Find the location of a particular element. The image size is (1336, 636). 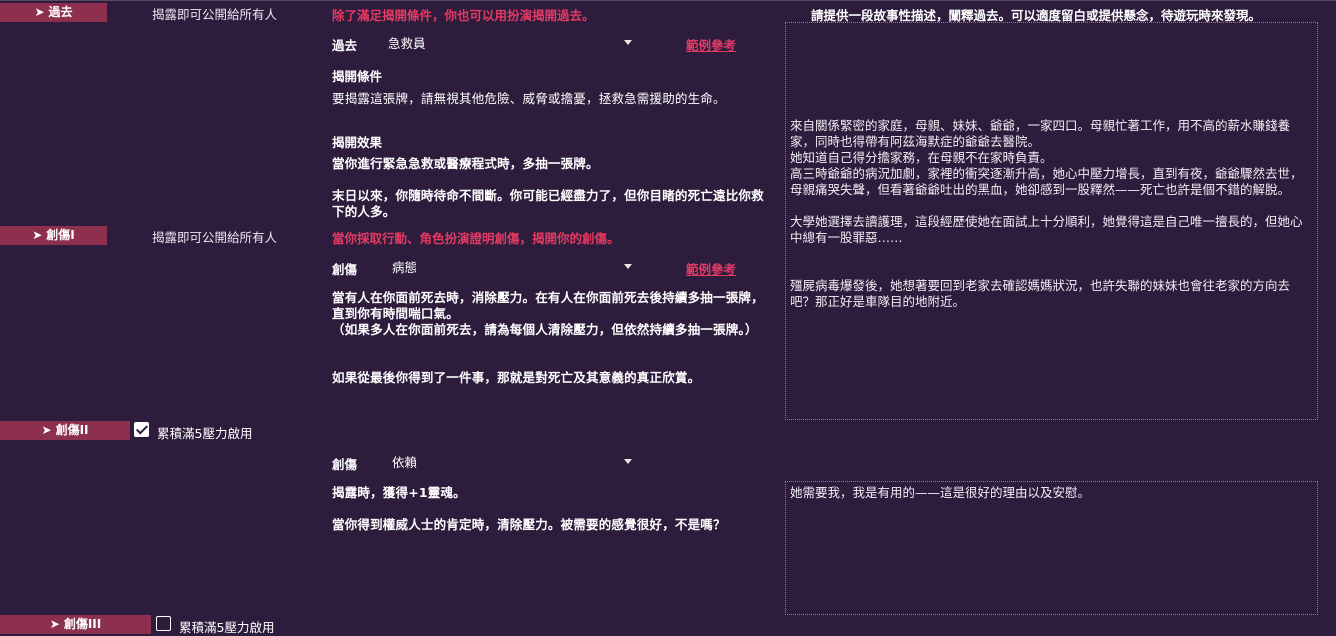

trauma1-warning: 當你採取行動、角色扮演證明創傷，揭開你的創傷。 is located at coordinates (476, 238).